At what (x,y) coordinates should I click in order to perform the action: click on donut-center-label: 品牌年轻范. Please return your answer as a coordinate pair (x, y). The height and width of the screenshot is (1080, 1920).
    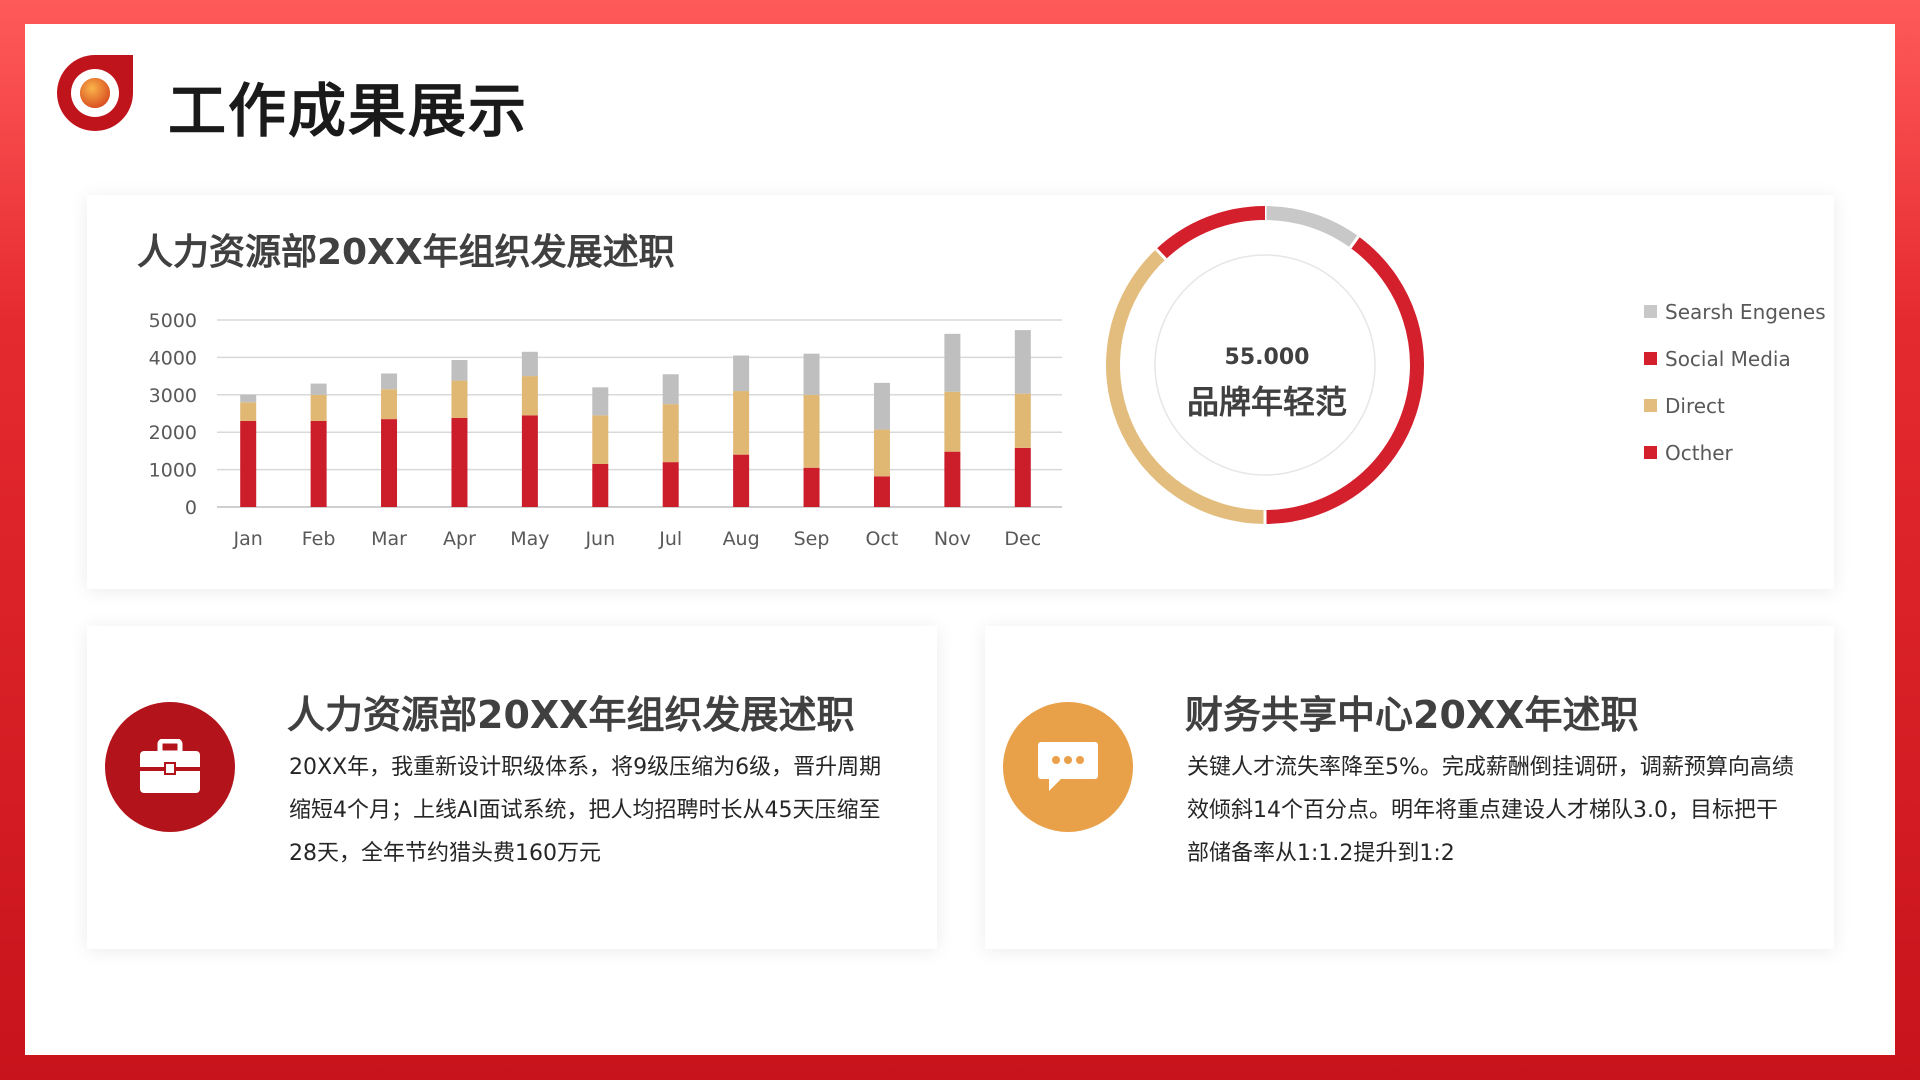
    Looking at the image, I should click on (1266, 402).